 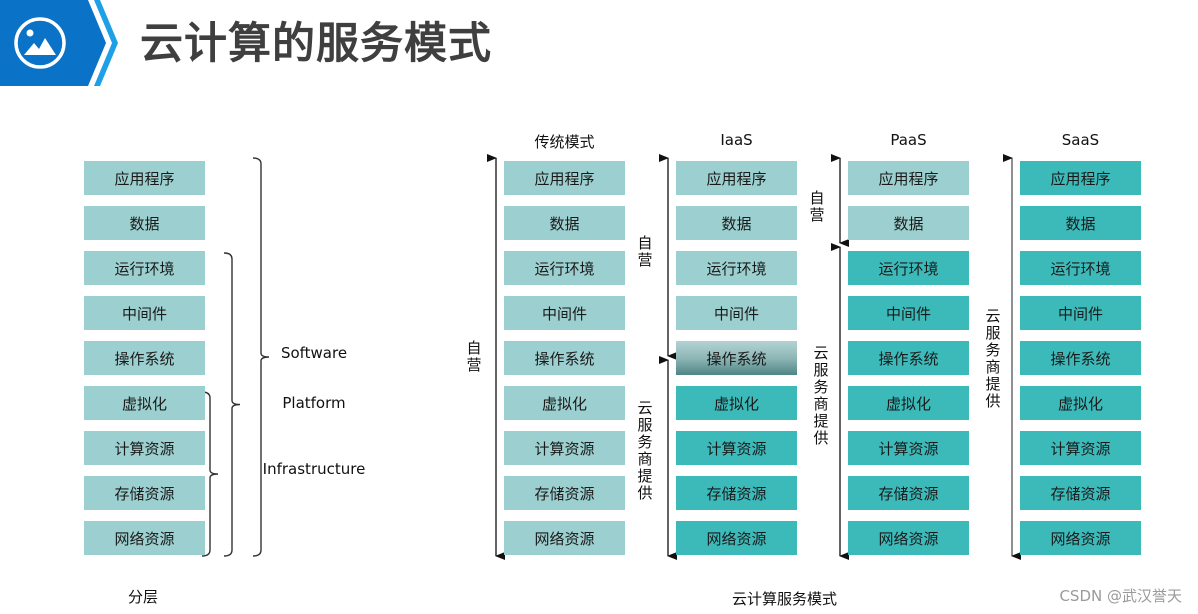 What do you see at coordinates (564, 142) in the screenshot?
I see `column-title: 传统模式` at bounding box center [564, 142].